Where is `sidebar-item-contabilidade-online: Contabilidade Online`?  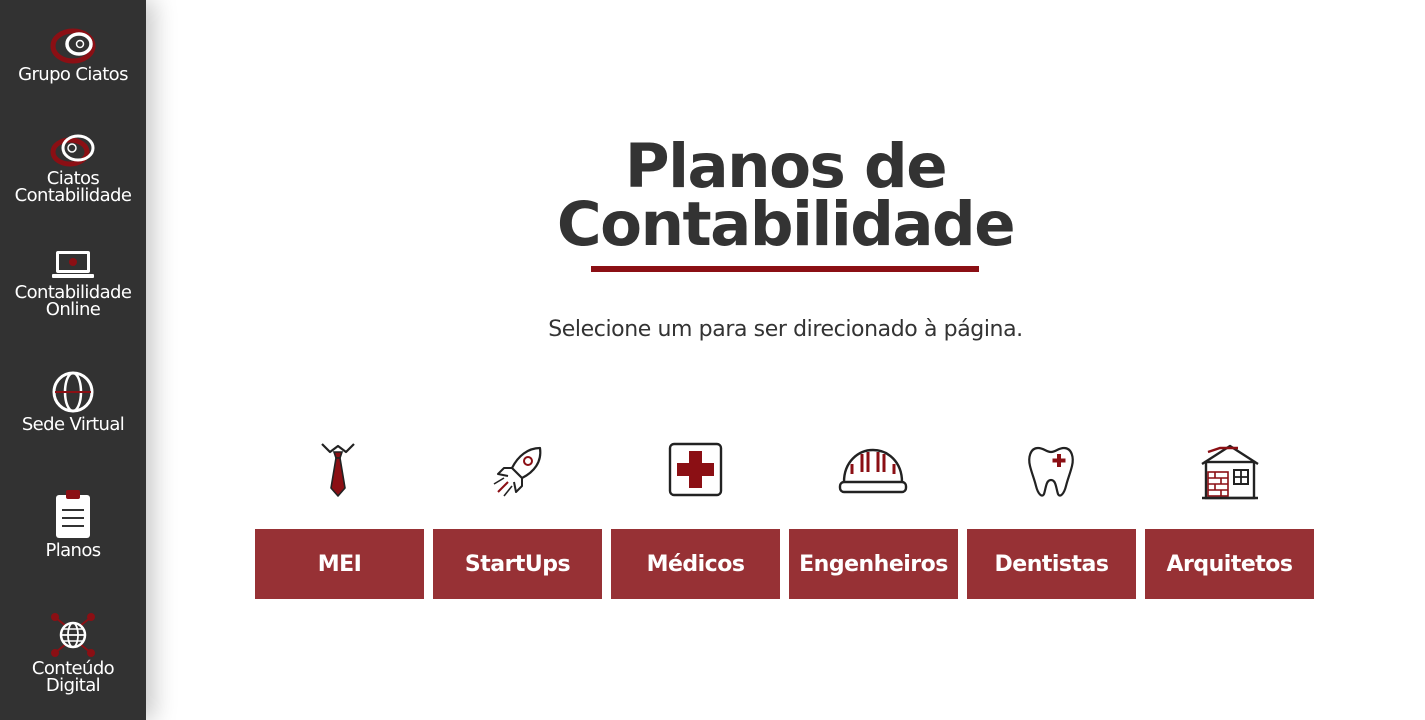
sidebar-item-contabilidade-online: Contabilidade Online is located at coordinates (73, 284).